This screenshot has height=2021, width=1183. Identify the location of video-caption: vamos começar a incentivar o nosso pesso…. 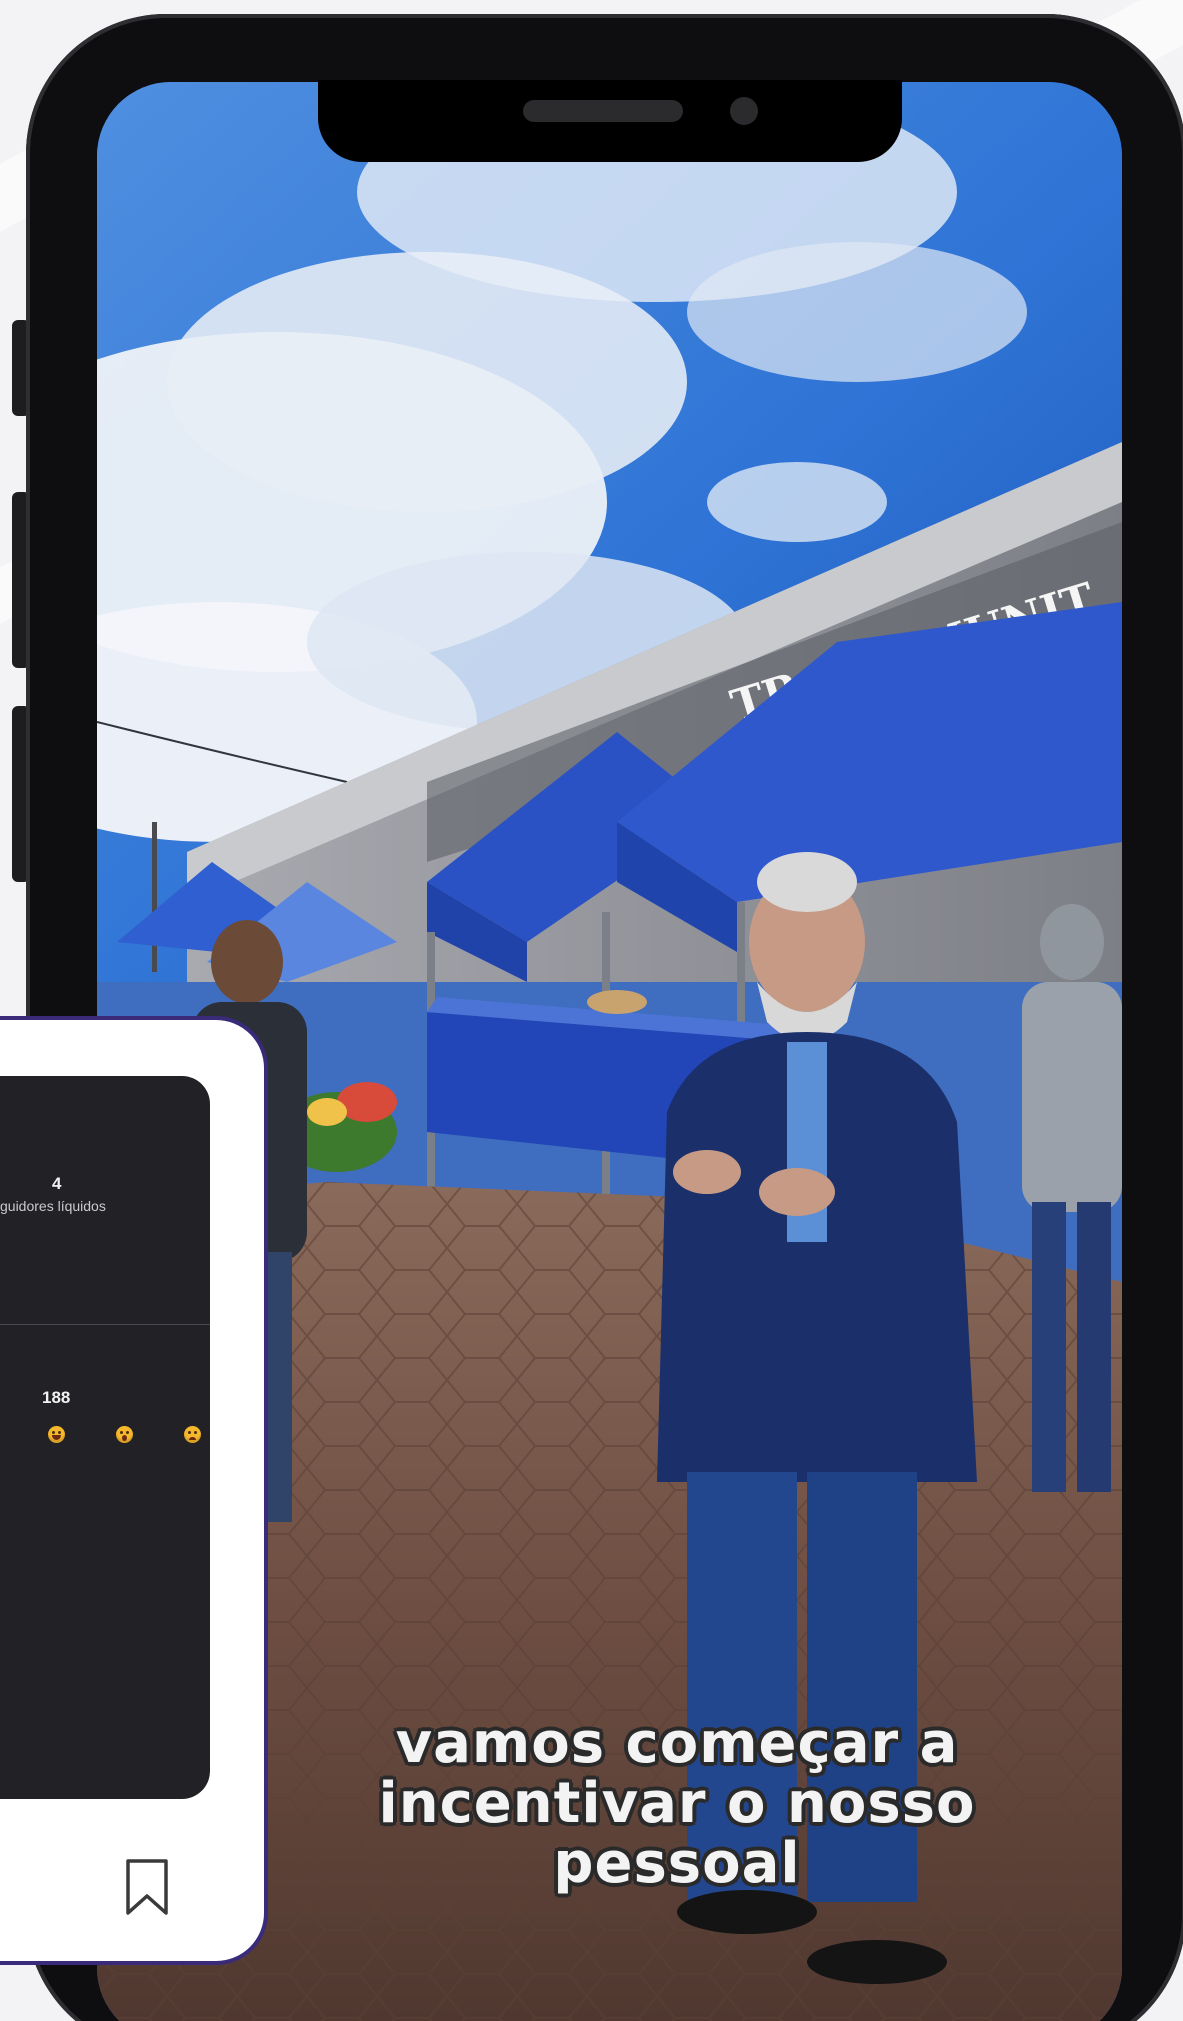
(677, 1804).